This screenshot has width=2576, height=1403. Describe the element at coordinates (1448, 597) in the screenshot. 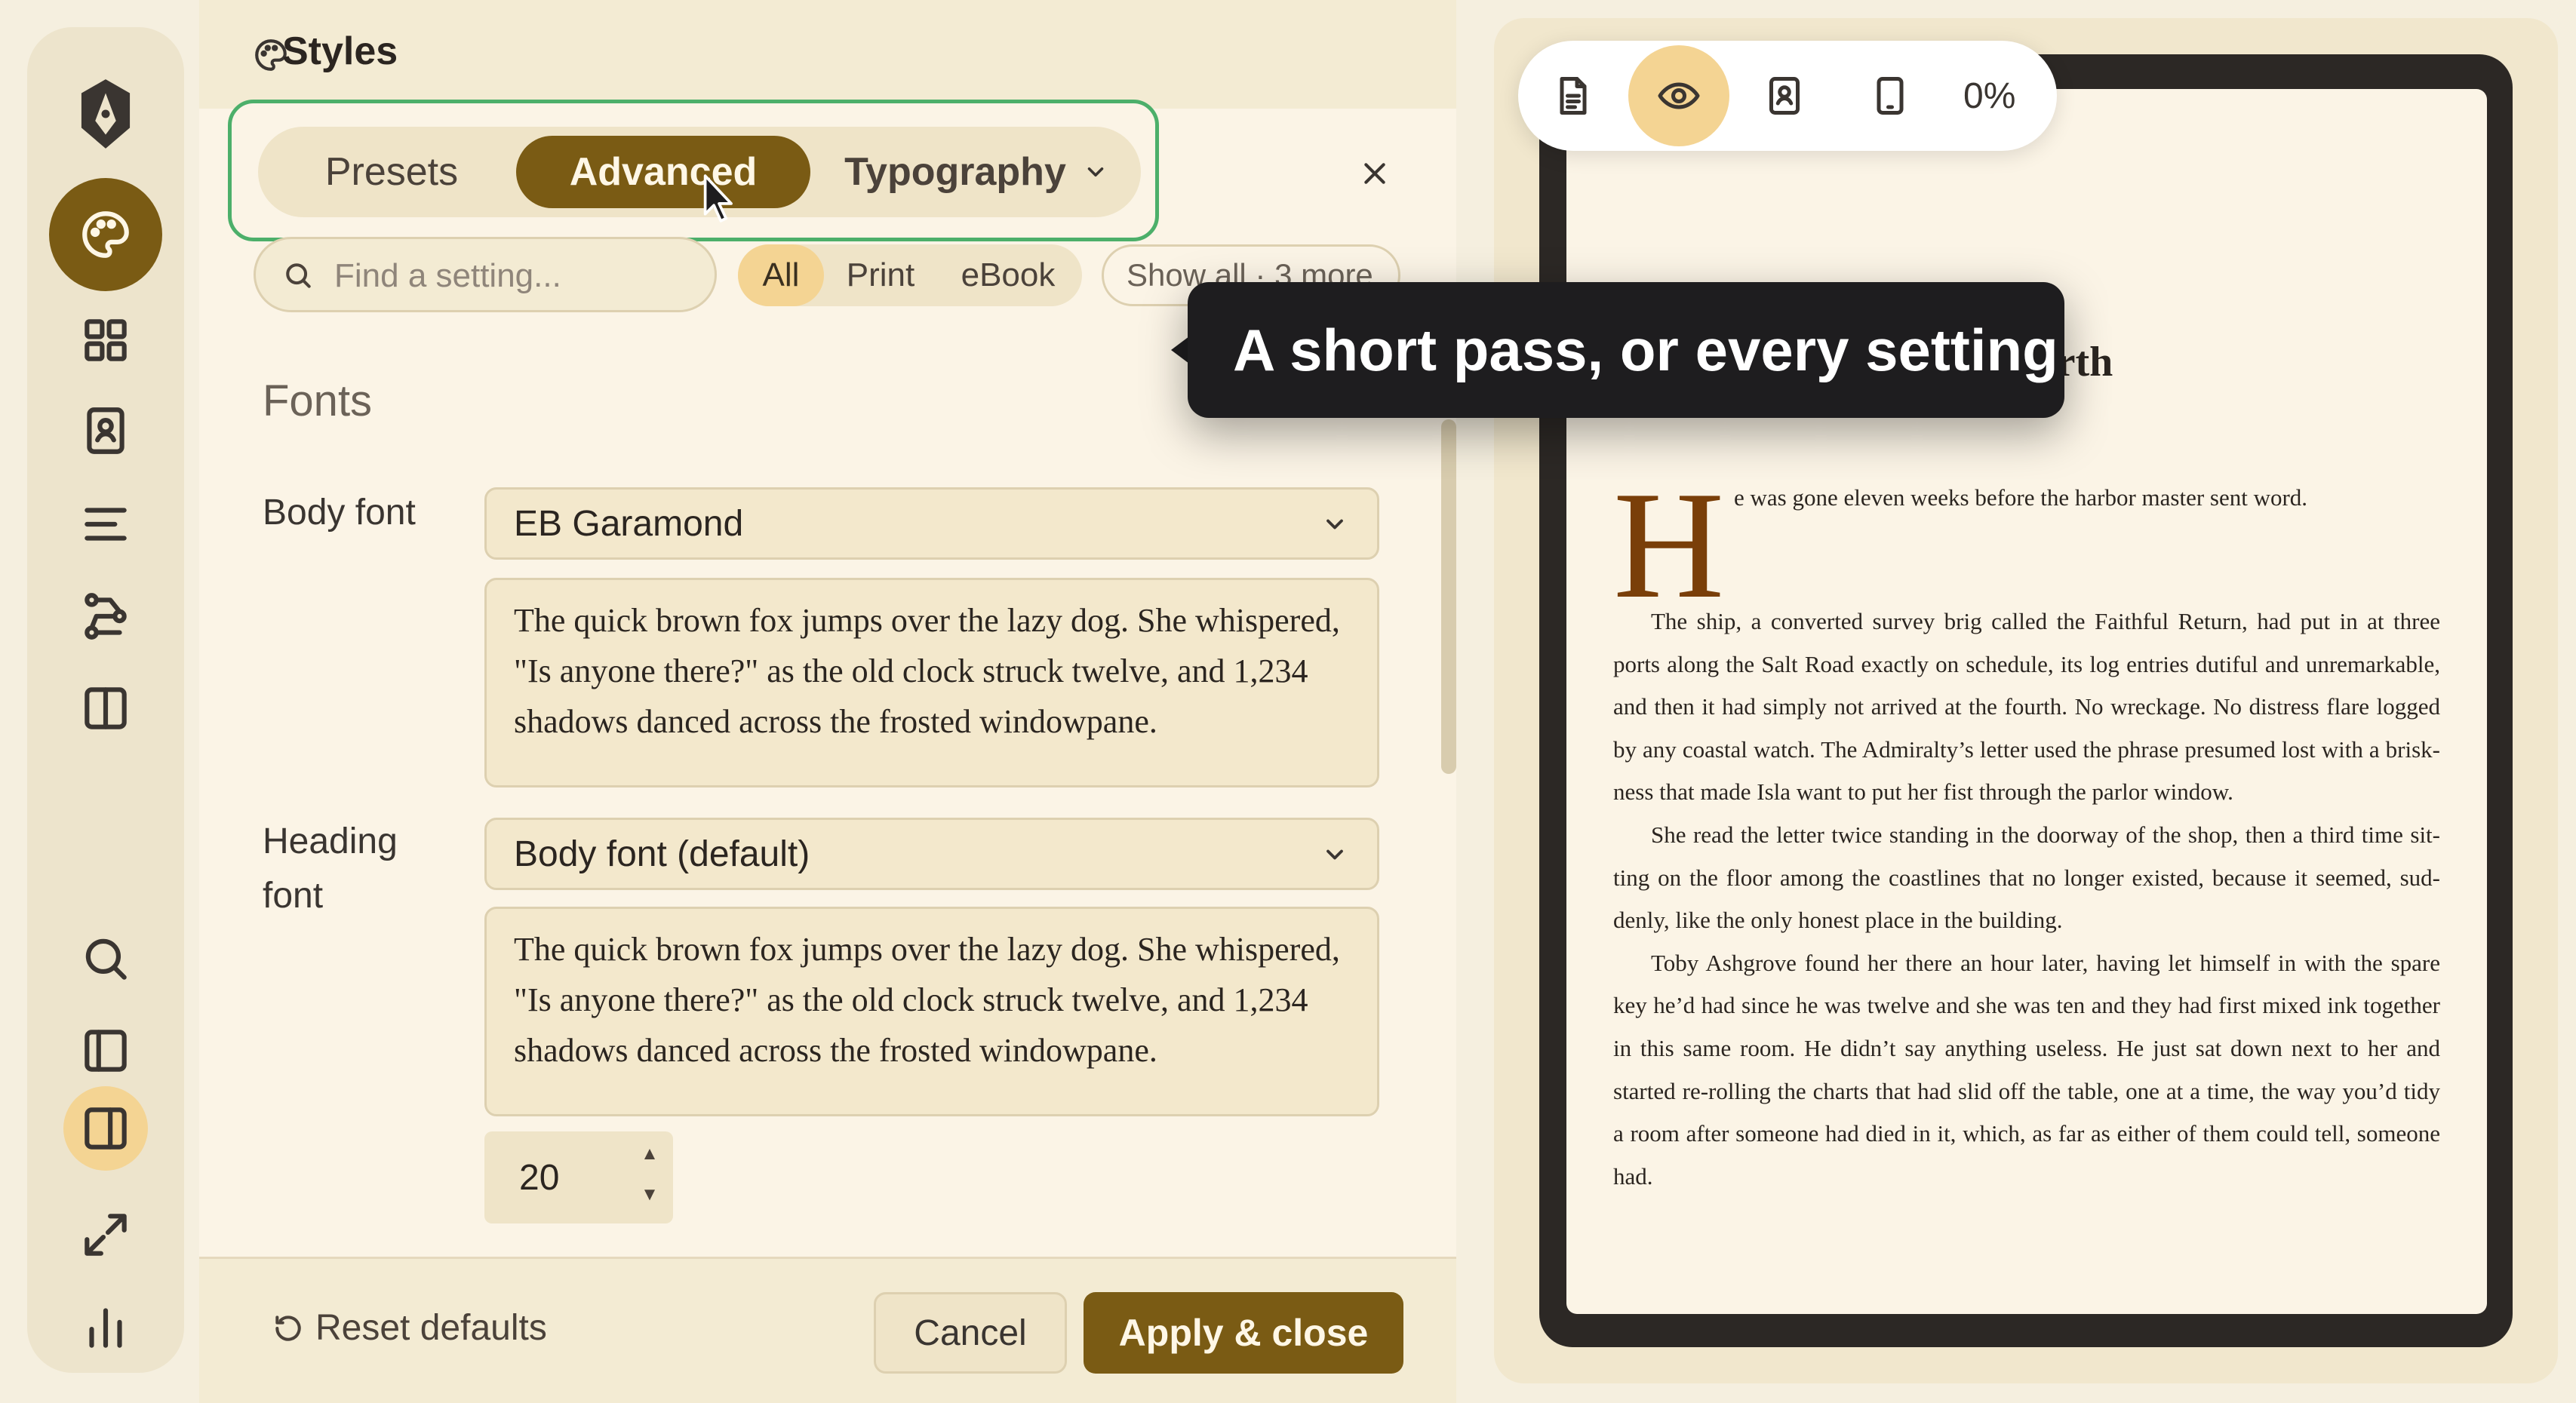

I see `scrollbar` at that location.